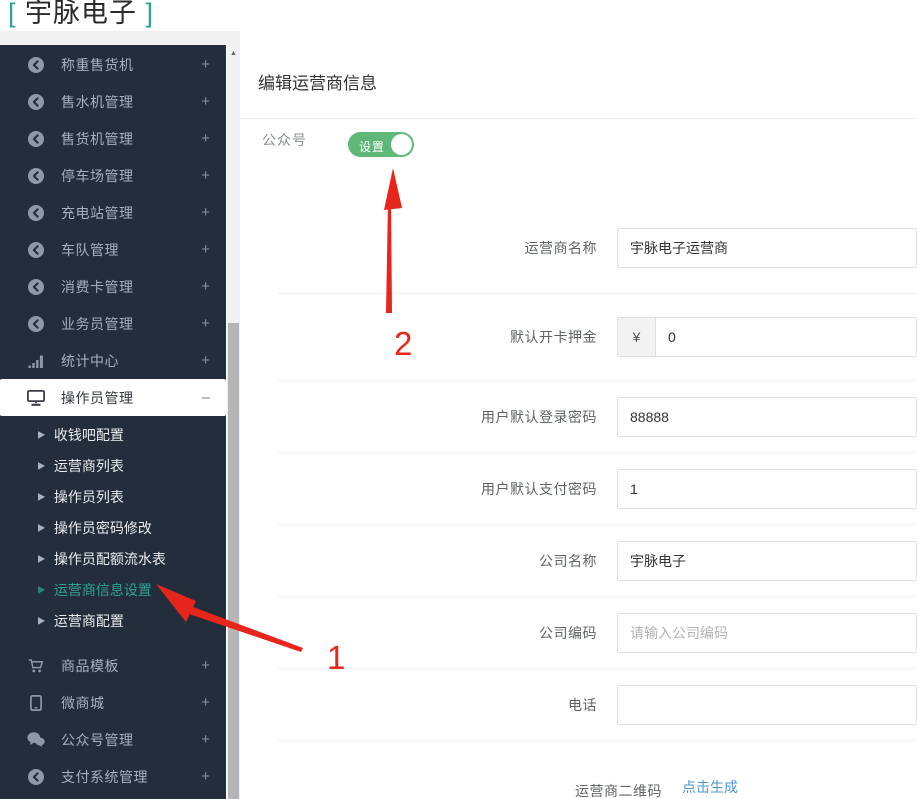 Image resolution: width=917 pixels, height=799 pixels. What do you see at coordinates (113, 589) in the screenshot?
I see `sidebar-subitem-operator-info-setting: ▶ 运营商信息设置` at bounding box center [113, 589].